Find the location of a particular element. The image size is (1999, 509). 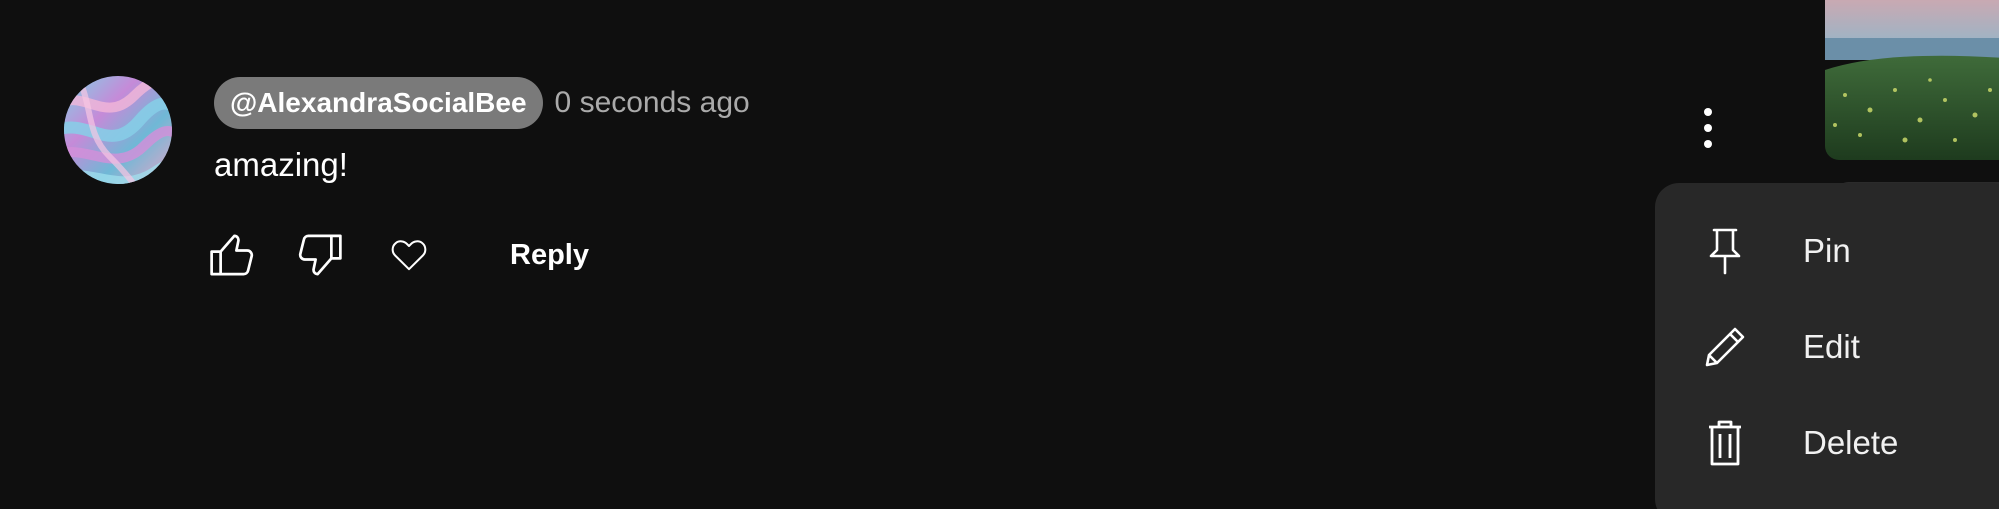

avatar-image is located at coordinates (118, 130).